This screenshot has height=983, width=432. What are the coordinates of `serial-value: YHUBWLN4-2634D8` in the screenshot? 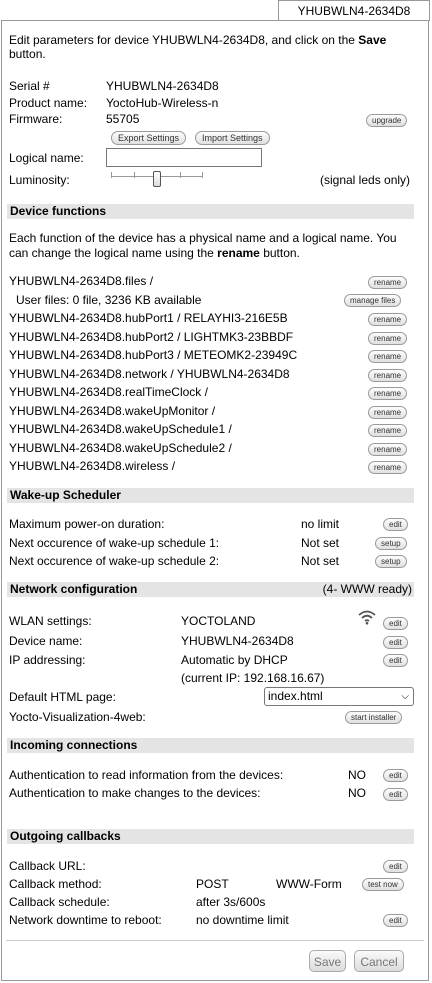 It's located at (162, 86).